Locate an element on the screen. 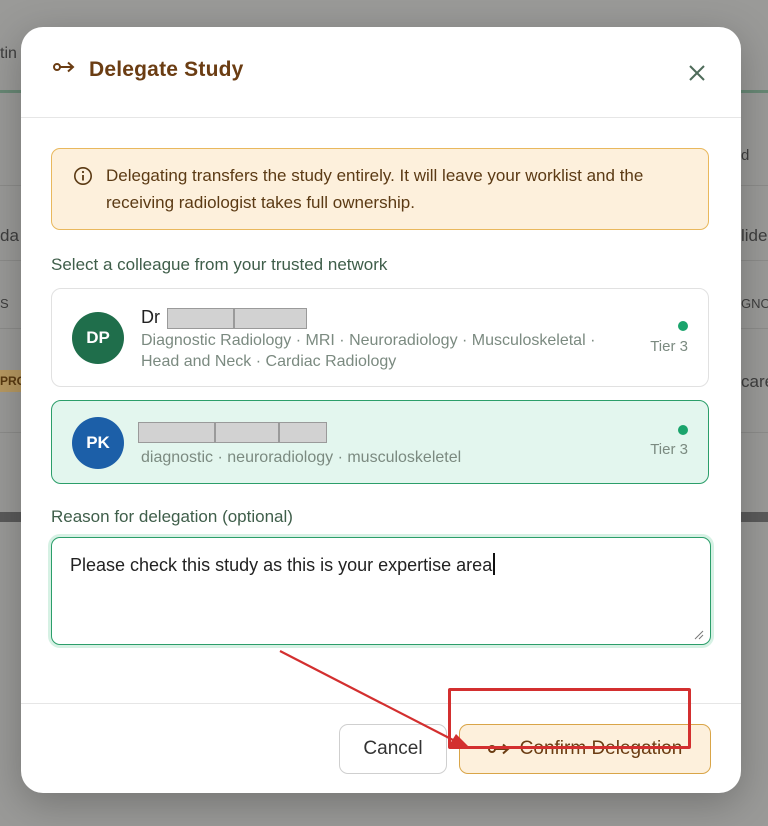  reason-label: Reason for delegation (optional) is located at coordinates (172, 516).